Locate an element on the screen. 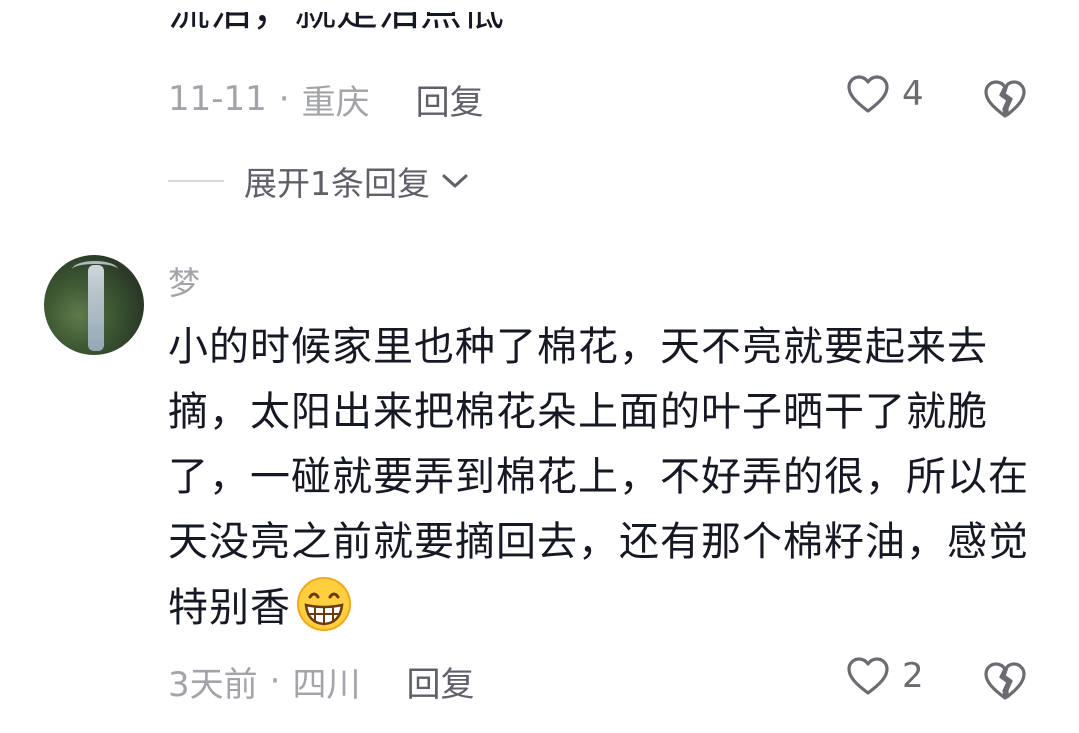 The width and height of the screenshot is (1079, 733). avatar is located at coordinates (94, 305).